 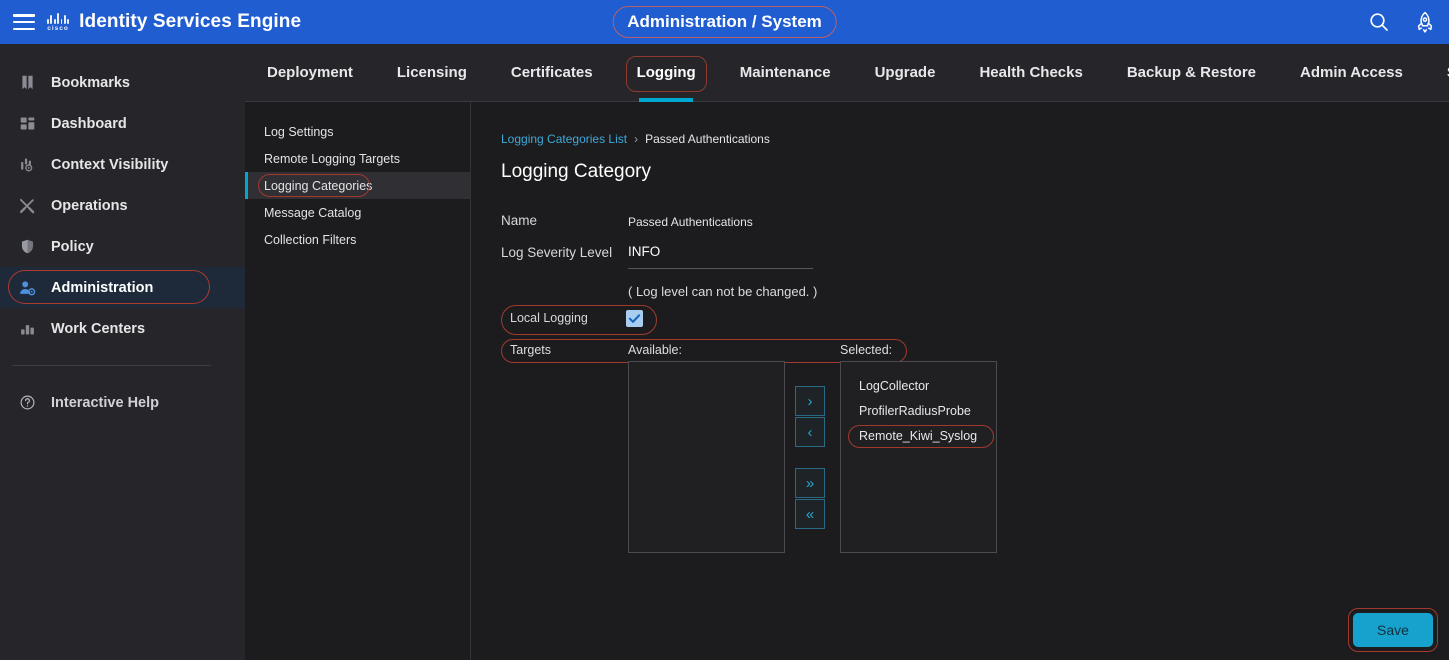 I want to click on chevron-right-icon: ›, so click(x=636, y=139).